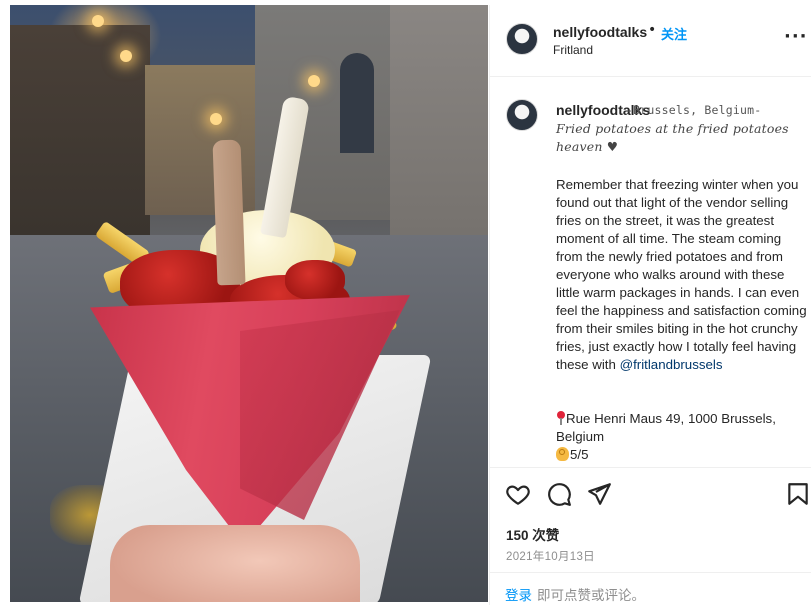  What do you see at coordinates (562, 454) in the screenshot?
I see `ok-hand-icon` at bounding box center [562, 454].